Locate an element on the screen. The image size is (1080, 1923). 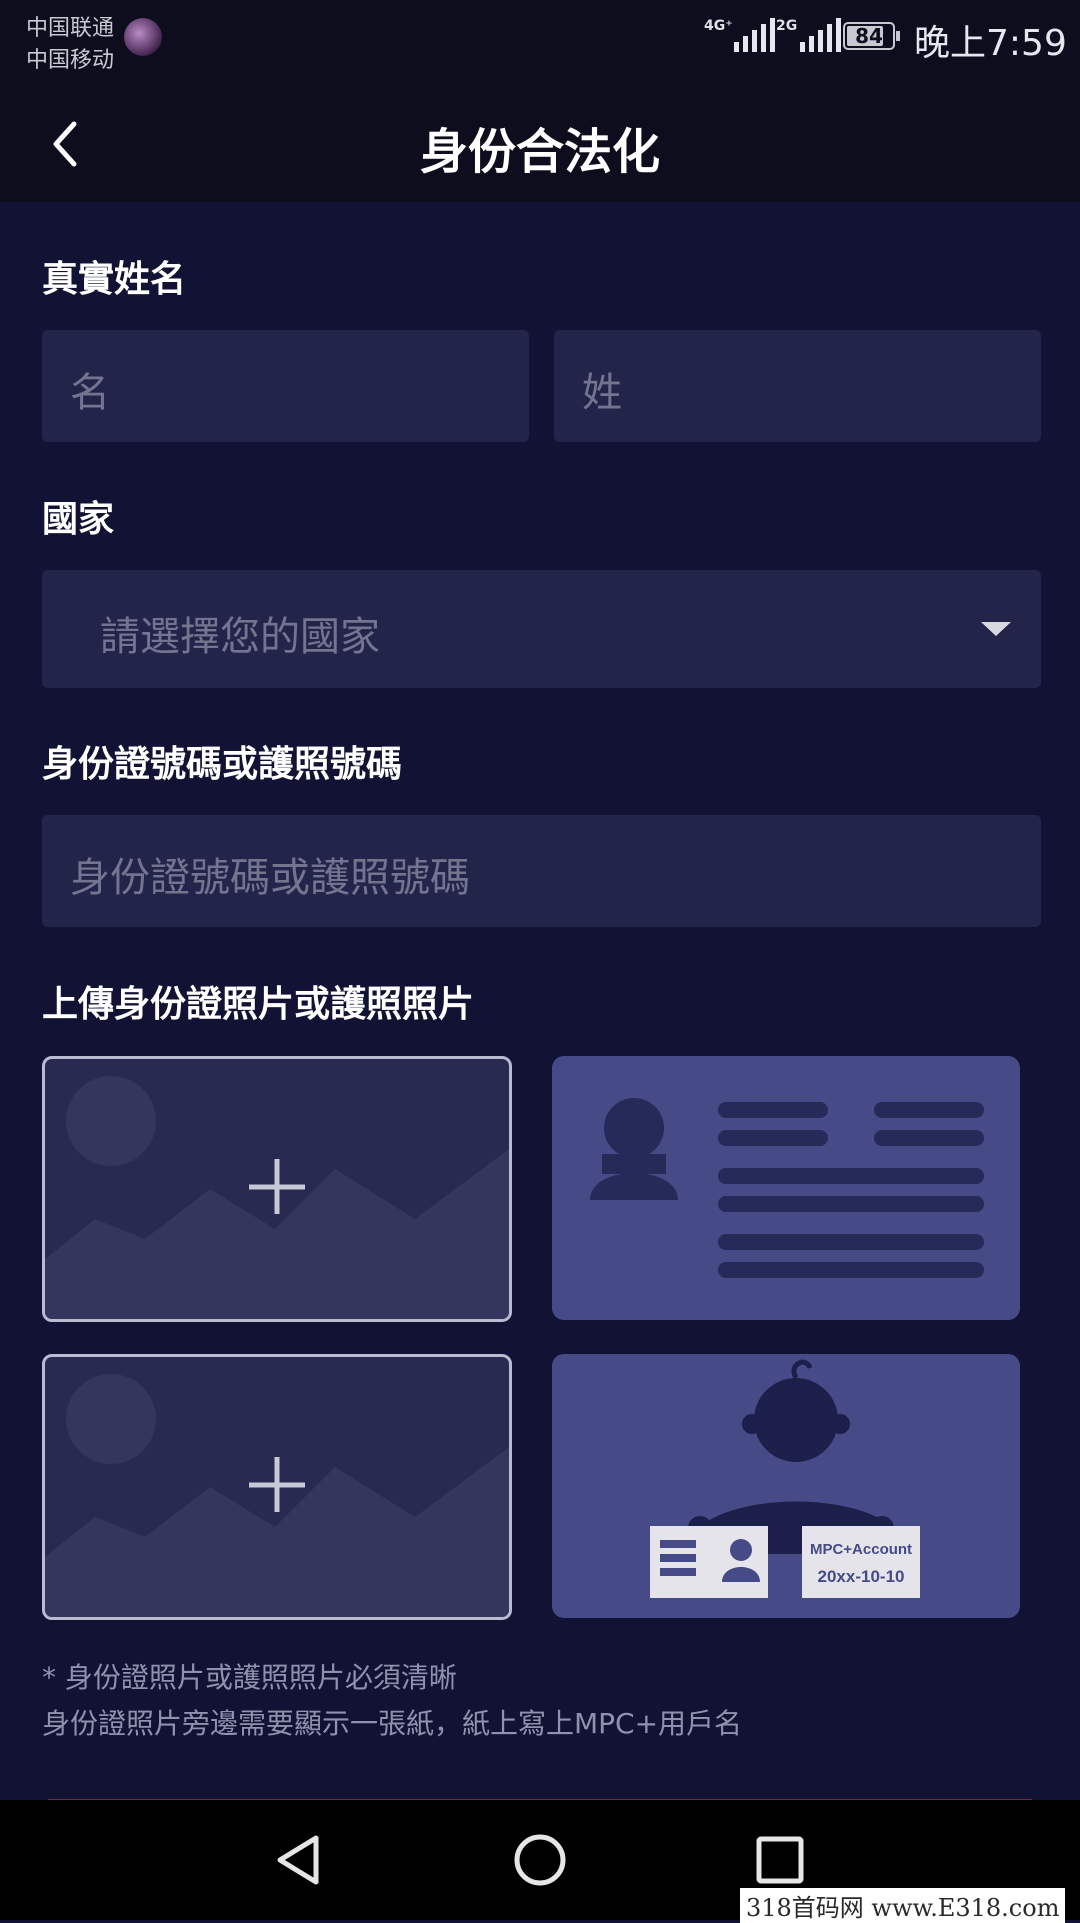
signal-bars-1-icon is located at coordinates (754, 35).